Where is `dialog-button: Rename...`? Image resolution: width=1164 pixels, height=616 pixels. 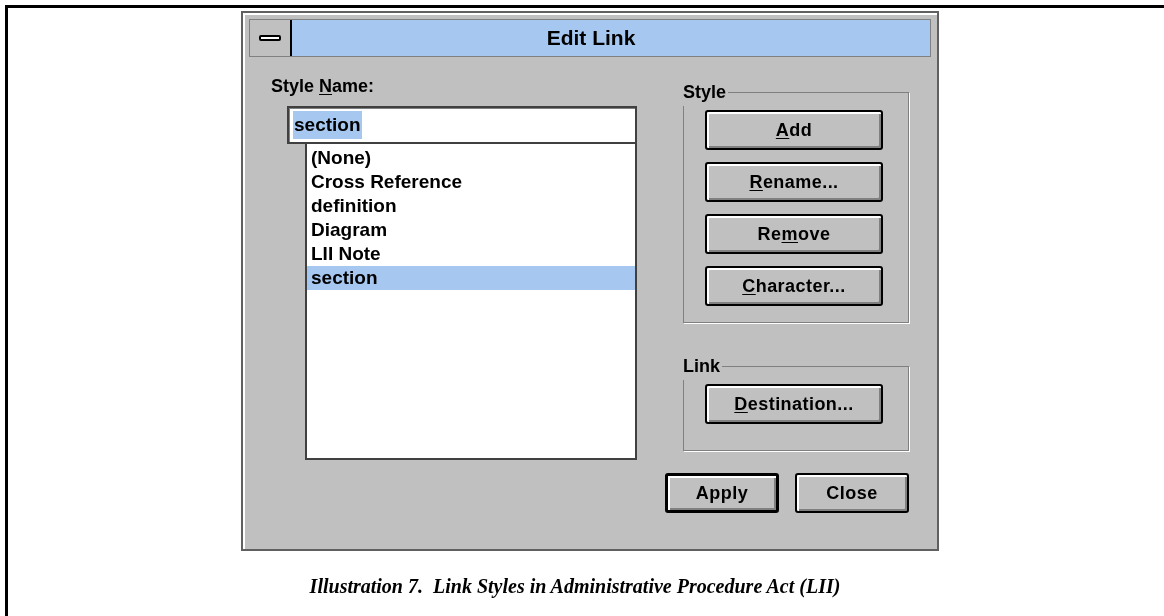 dialog-button: Rename... is located at coordinates (794, 182).